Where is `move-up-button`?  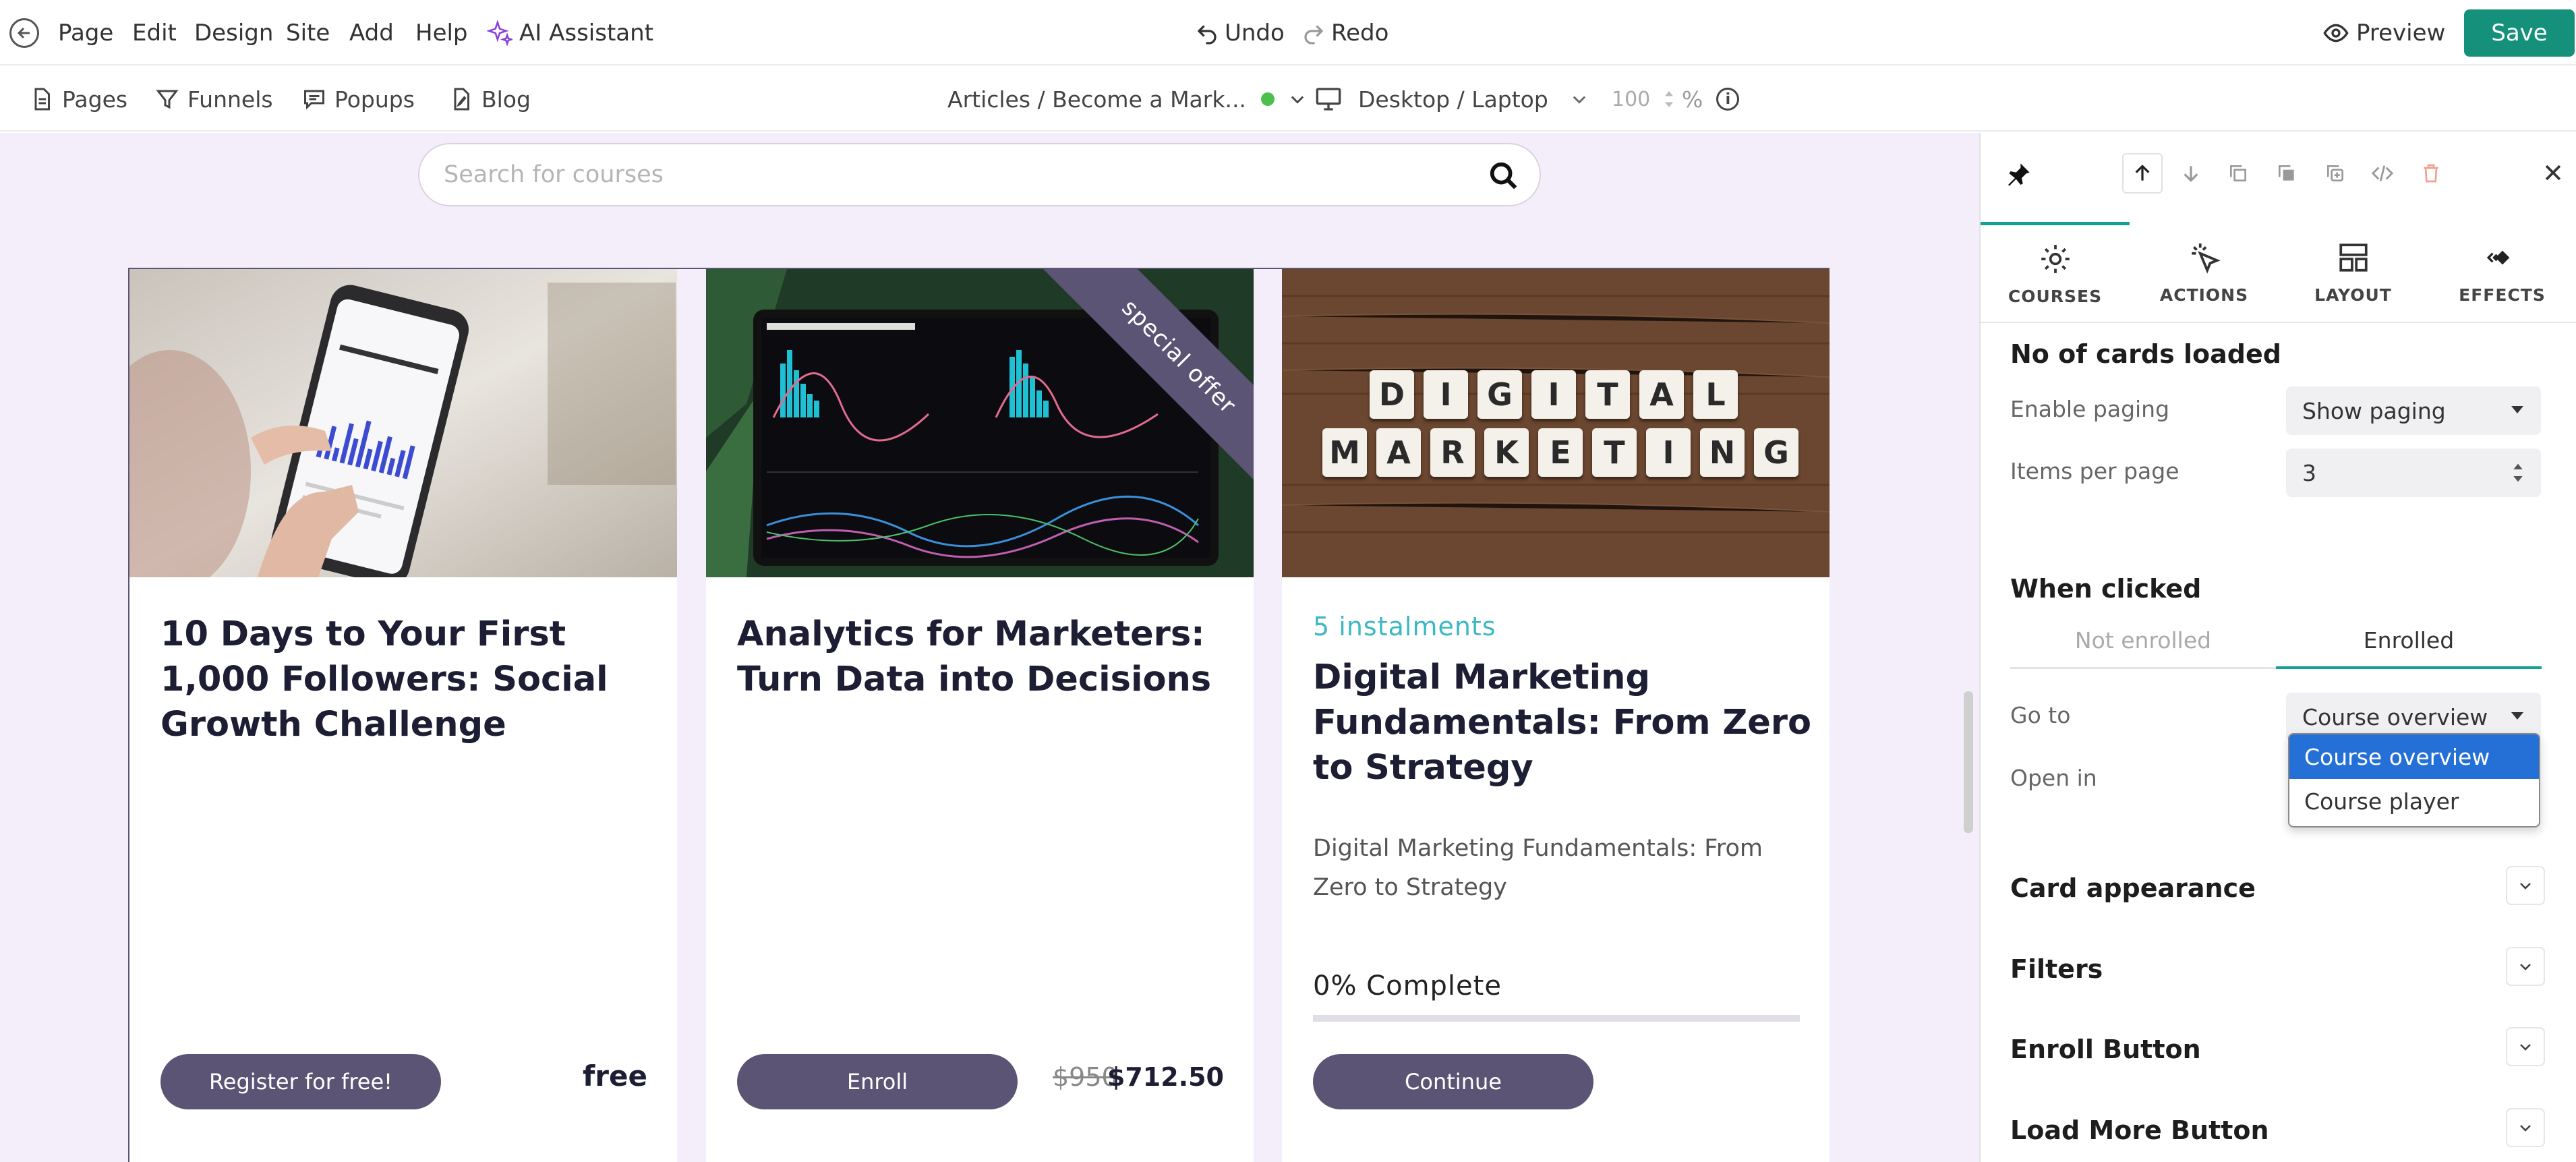
move-up-button is located at coordinates (2142, 173).